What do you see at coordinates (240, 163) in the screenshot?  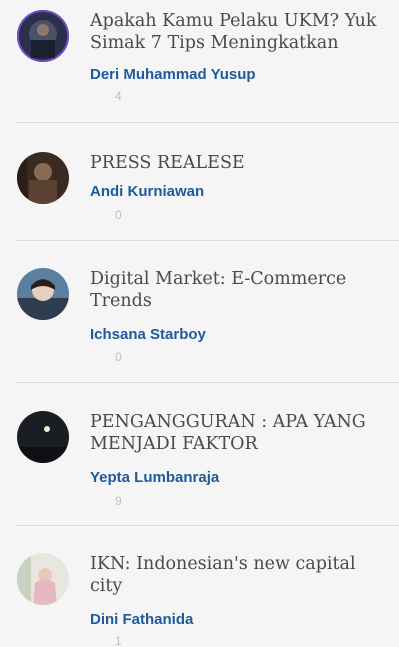 I see `article-title: PRESS REALESE` at bounding box center [240, 163].